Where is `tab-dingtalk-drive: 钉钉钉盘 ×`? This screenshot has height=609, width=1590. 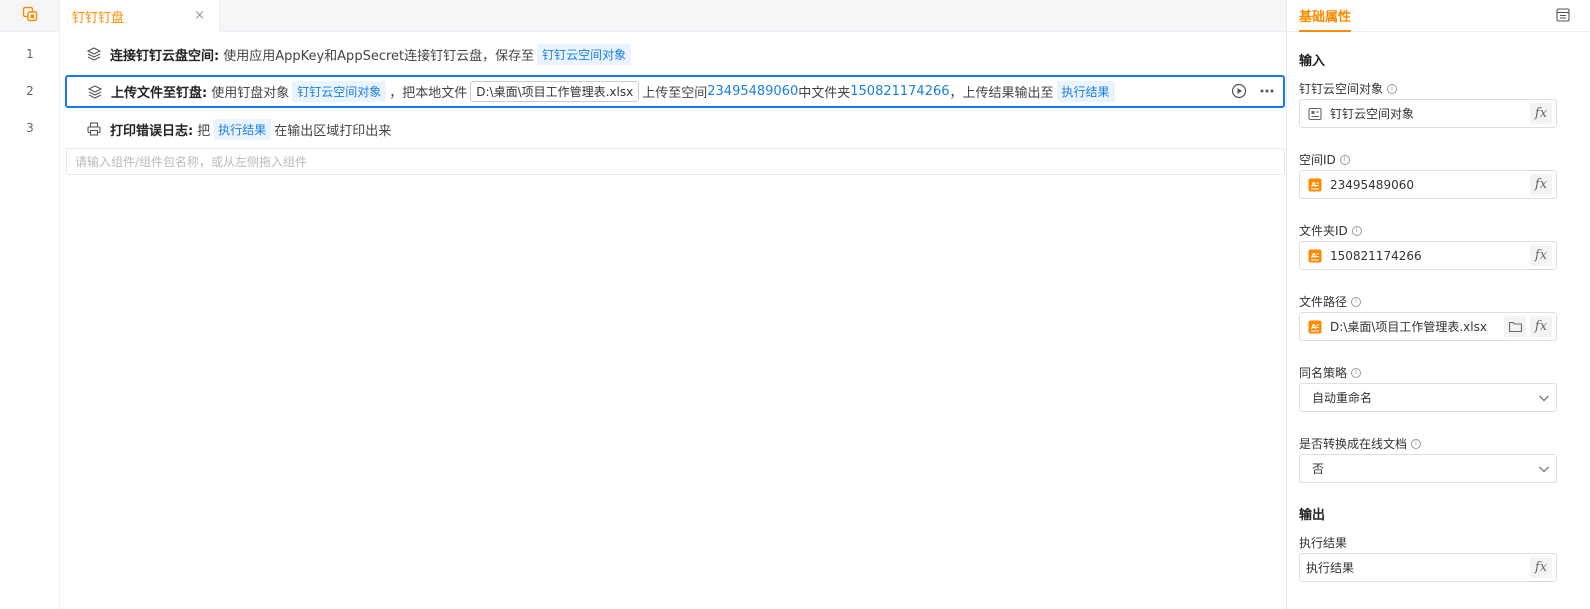 tab-dingtalk-drive: 钉钉钉盘 × is located at coordinates (140, 16).